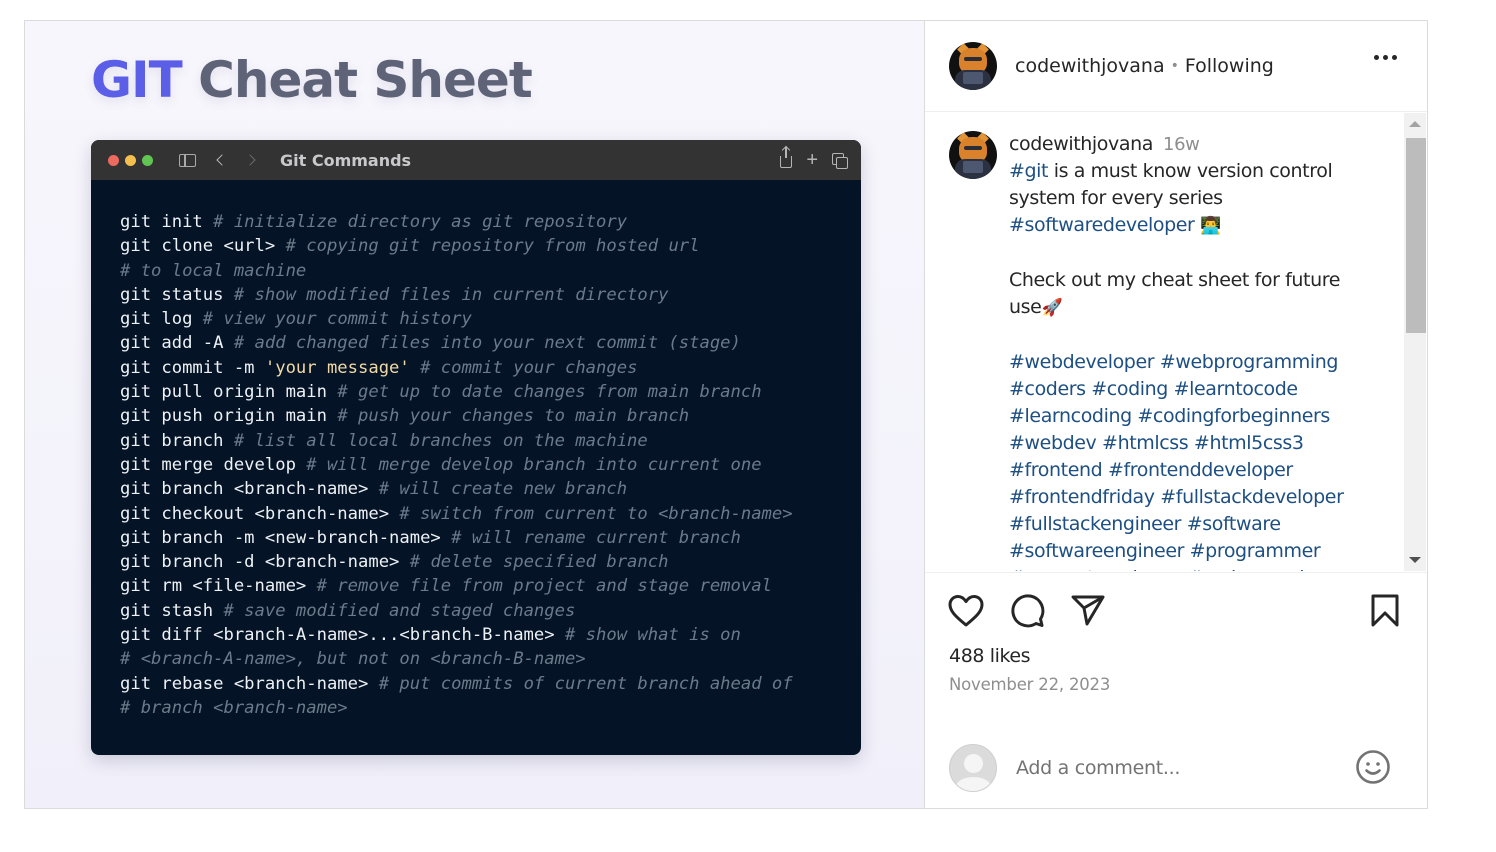 This screenshot has height=852, width=1496. I want to click on hashtag-row: #frontend #frontenddeveloper, so click(1181, 470).